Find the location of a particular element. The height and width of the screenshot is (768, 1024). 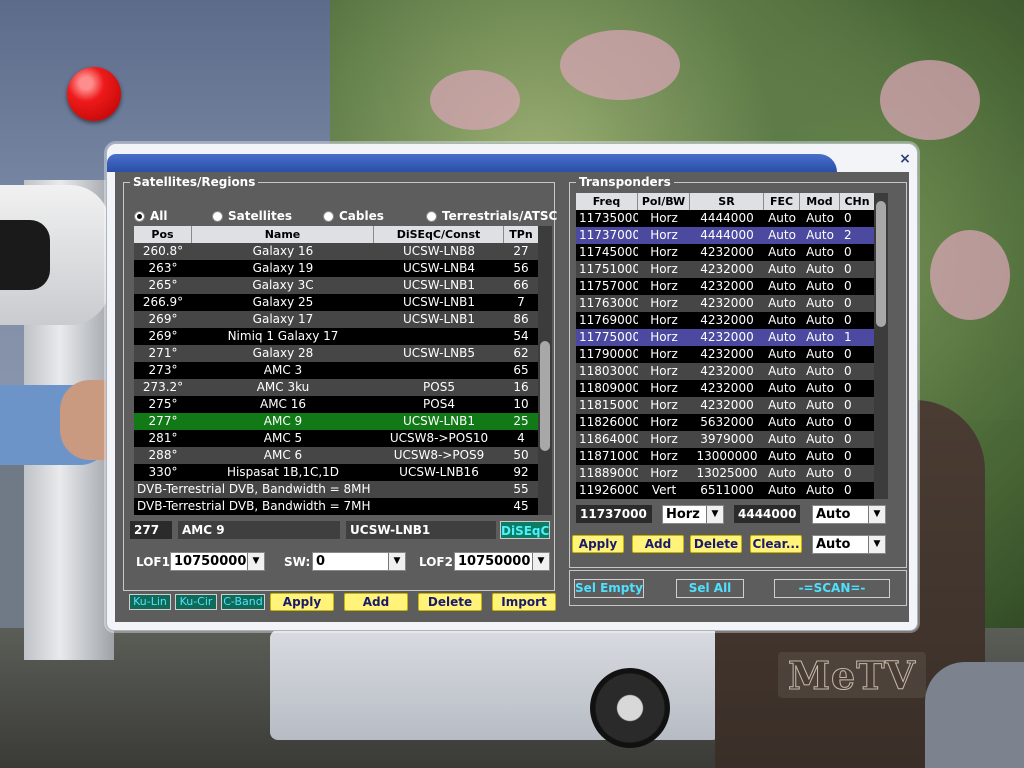

close-icon: × is located at coordinates (905, 159).